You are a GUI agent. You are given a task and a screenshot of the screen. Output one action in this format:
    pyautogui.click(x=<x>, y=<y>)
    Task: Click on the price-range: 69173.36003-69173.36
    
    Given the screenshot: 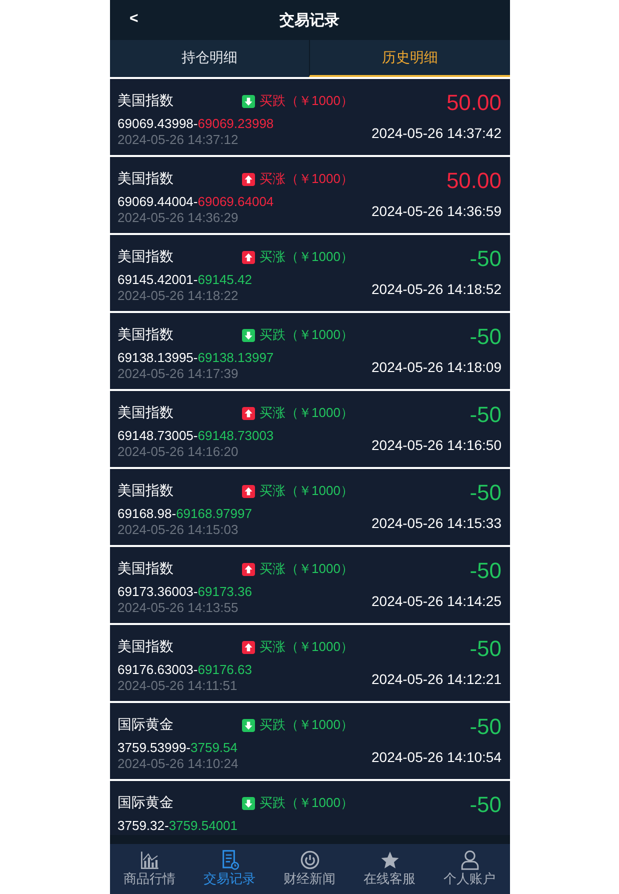 What is the action you would take?
    pyautogui.click(x=185, y=592)
    